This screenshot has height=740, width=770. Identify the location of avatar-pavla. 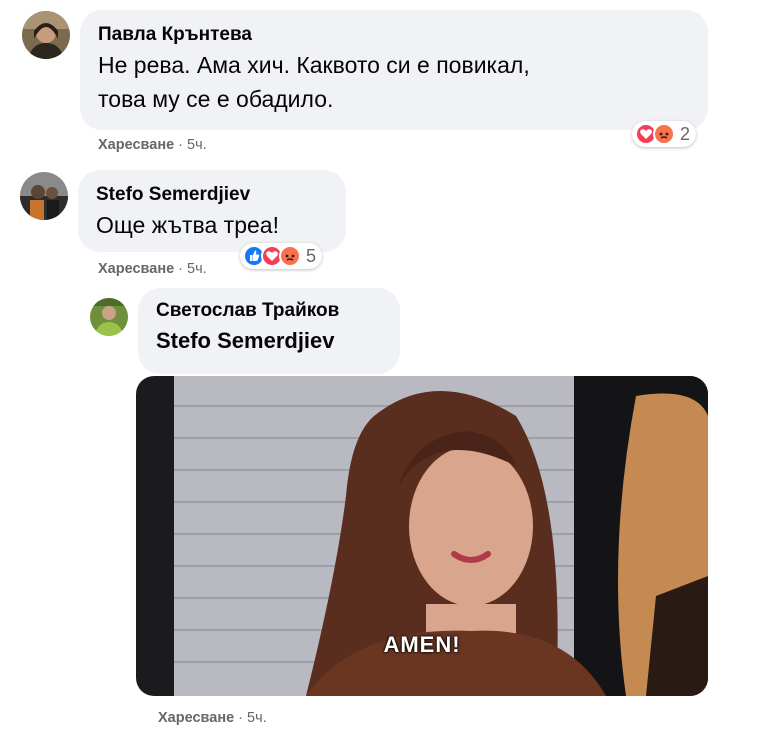
(46, 35).